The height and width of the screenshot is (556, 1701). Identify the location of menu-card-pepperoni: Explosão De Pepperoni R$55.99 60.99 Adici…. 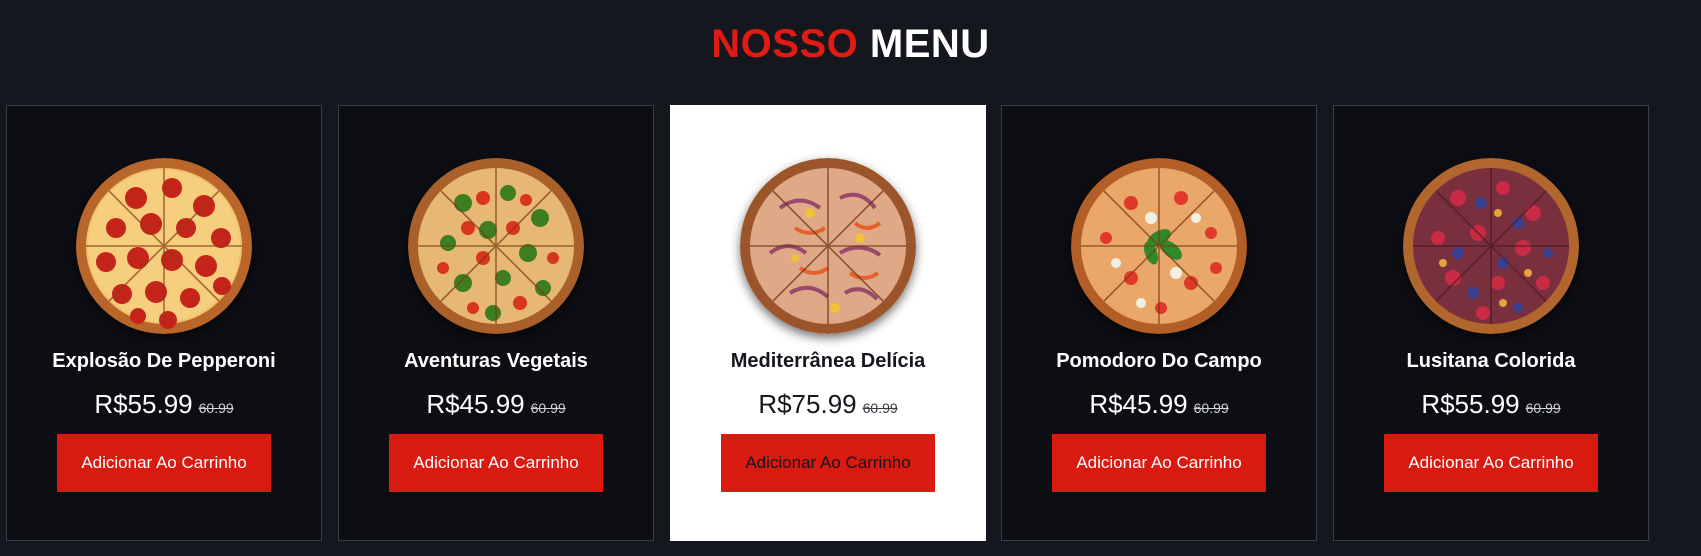
(164, 323).